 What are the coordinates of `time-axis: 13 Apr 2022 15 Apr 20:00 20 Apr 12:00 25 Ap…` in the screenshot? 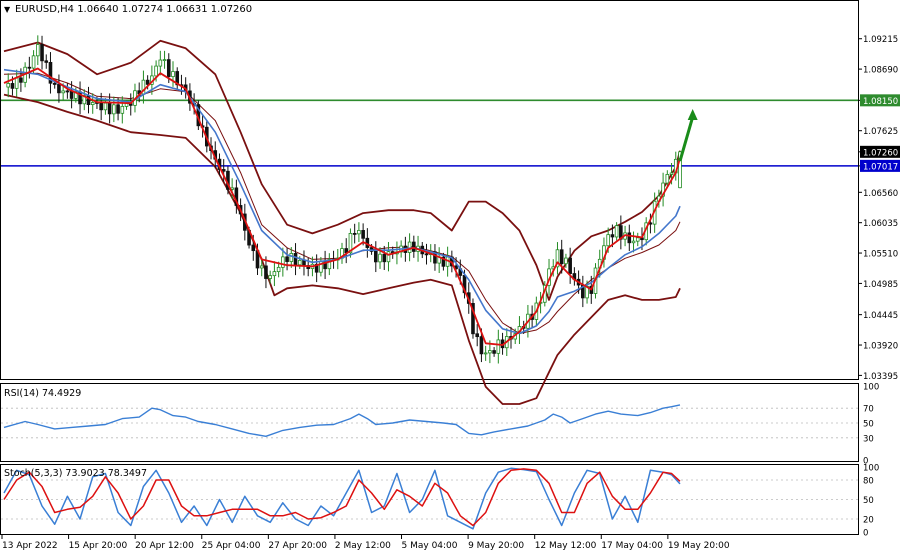 It's located at (365, 543).